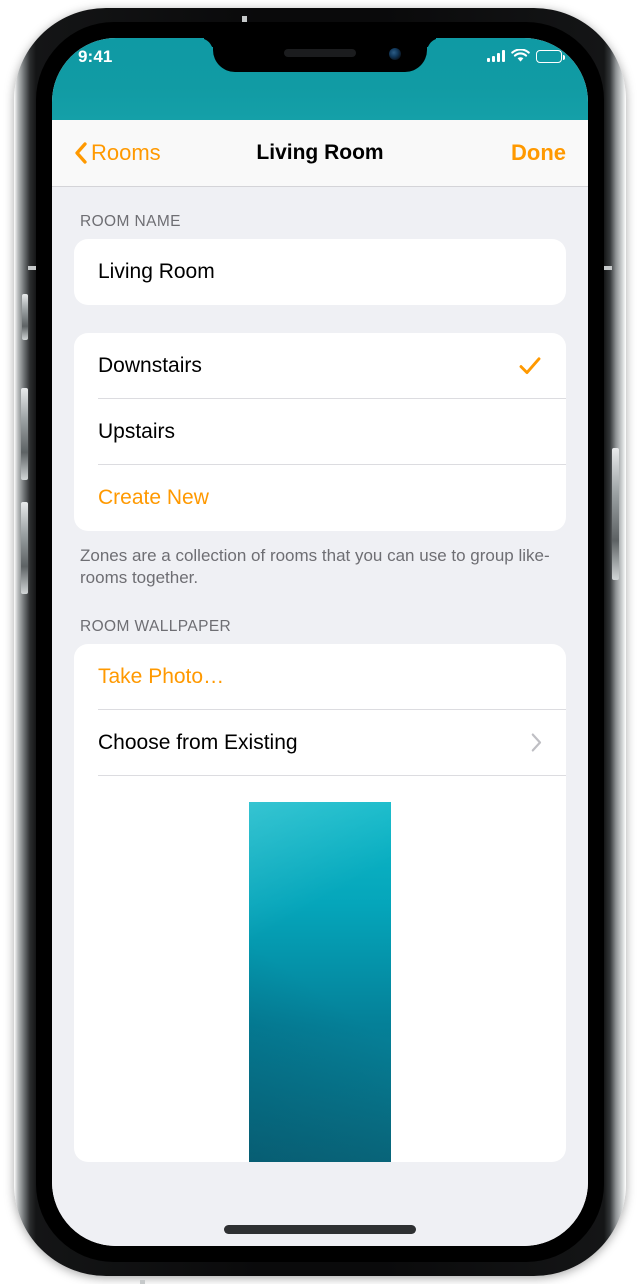 The width and height of the screenshot is (640, 1284). I want to click on back-button-rooms: Rooms, so click(117, 153).